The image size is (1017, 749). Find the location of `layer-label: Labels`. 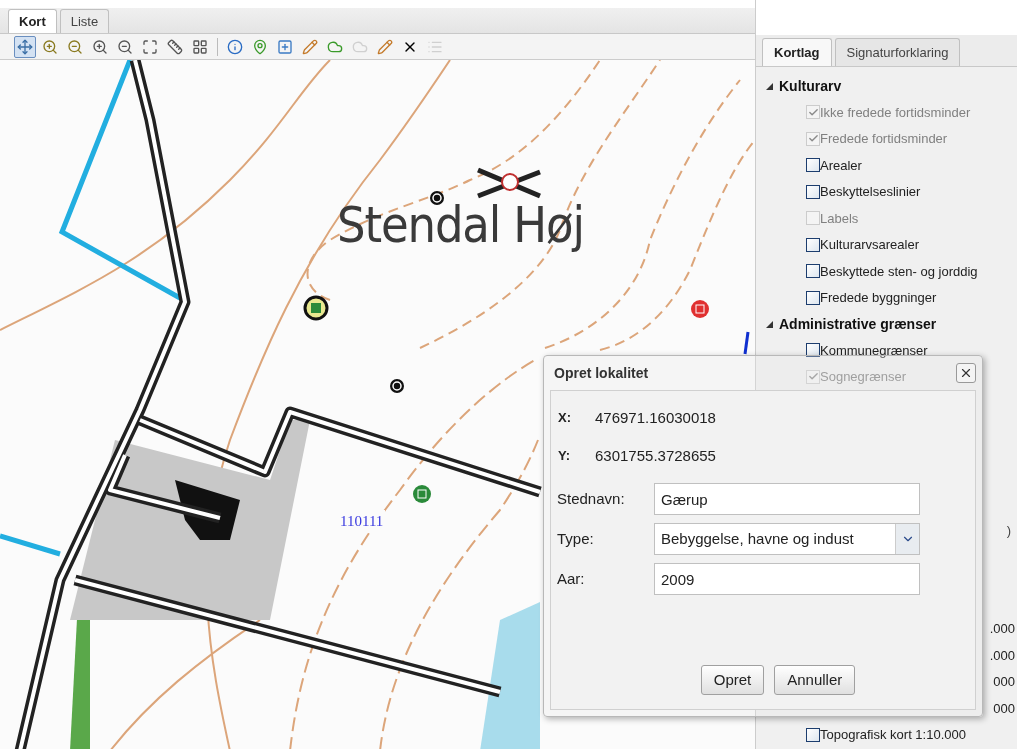

layer-label: Labels is located at coordinates (839, 218).